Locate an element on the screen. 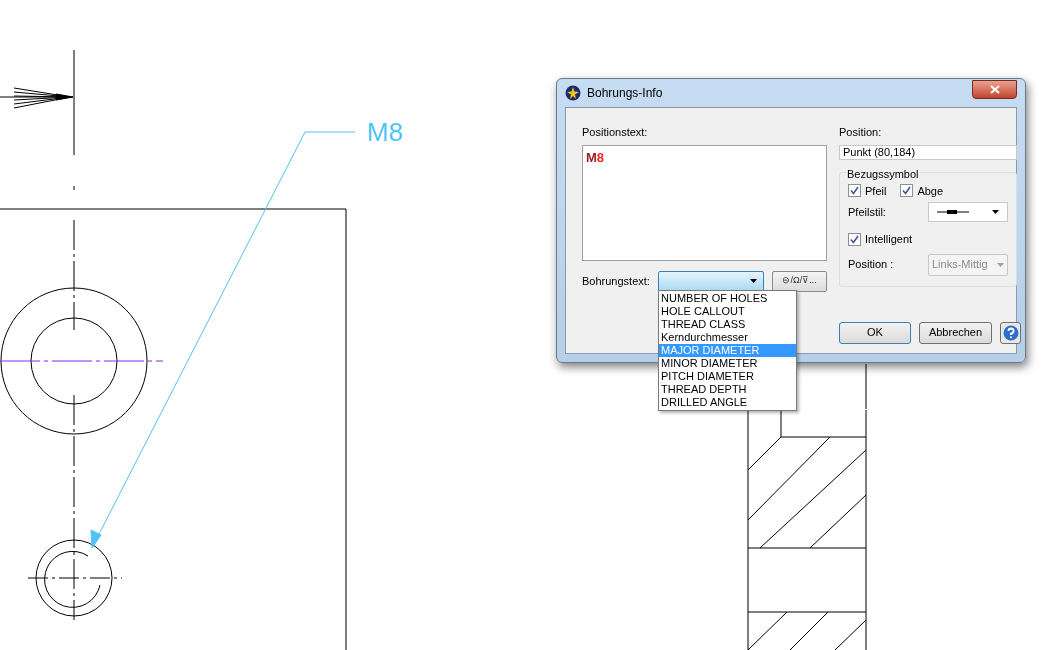  dropdown-option: THREAD CLASS is located at coordinates (727, 324).